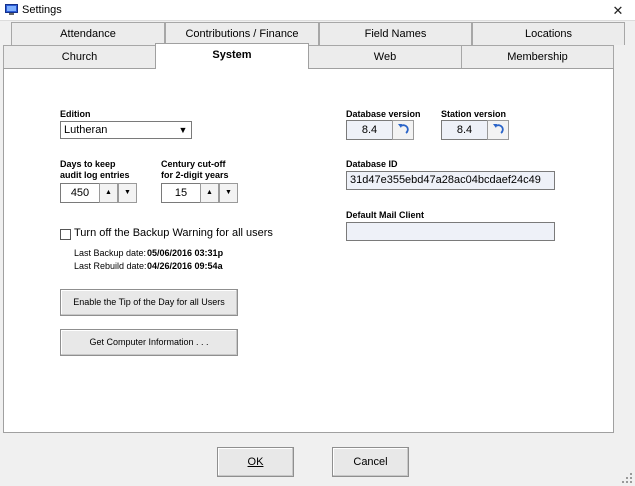 This screenshot has height=486, width=635. Describe the element at coordinates (395, 33) in the screenshot. I see `tab-field-names: Field Names` at that location.